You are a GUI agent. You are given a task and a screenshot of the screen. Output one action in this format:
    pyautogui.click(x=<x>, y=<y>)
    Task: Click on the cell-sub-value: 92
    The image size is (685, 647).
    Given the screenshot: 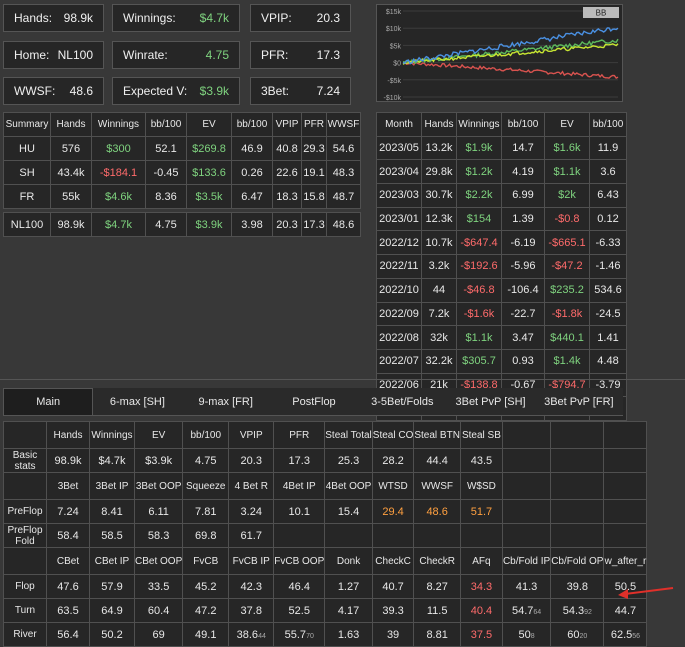 What is the action you would take?
    pyautogui.click(x=588, y=612)
    